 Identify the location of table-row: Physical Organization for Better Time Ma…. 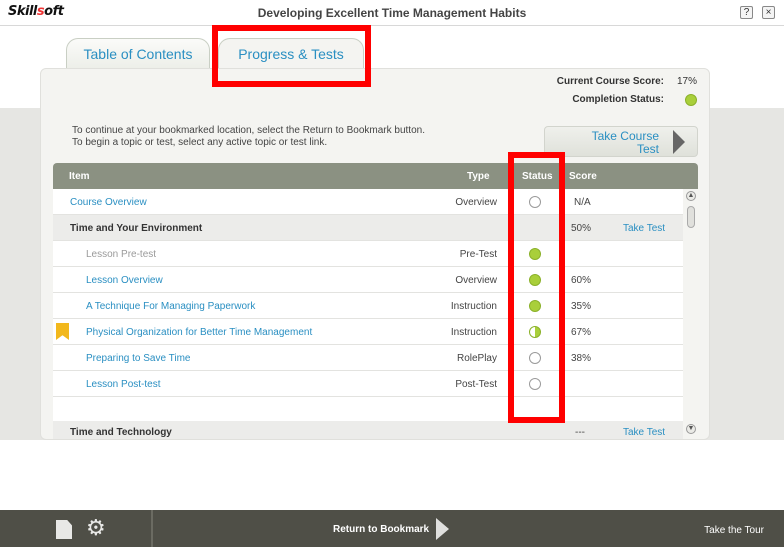
(368, 332).